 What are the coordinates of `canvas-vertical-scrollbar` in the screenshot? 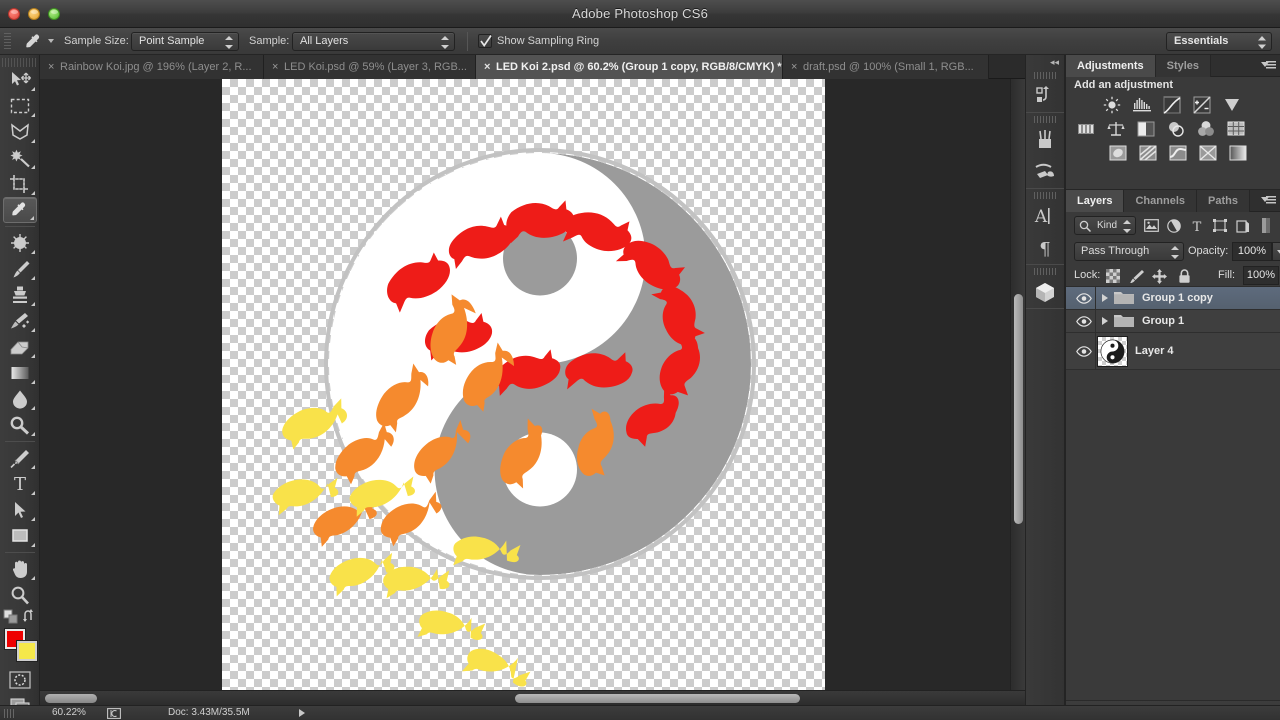 It's located at (1017, 392).